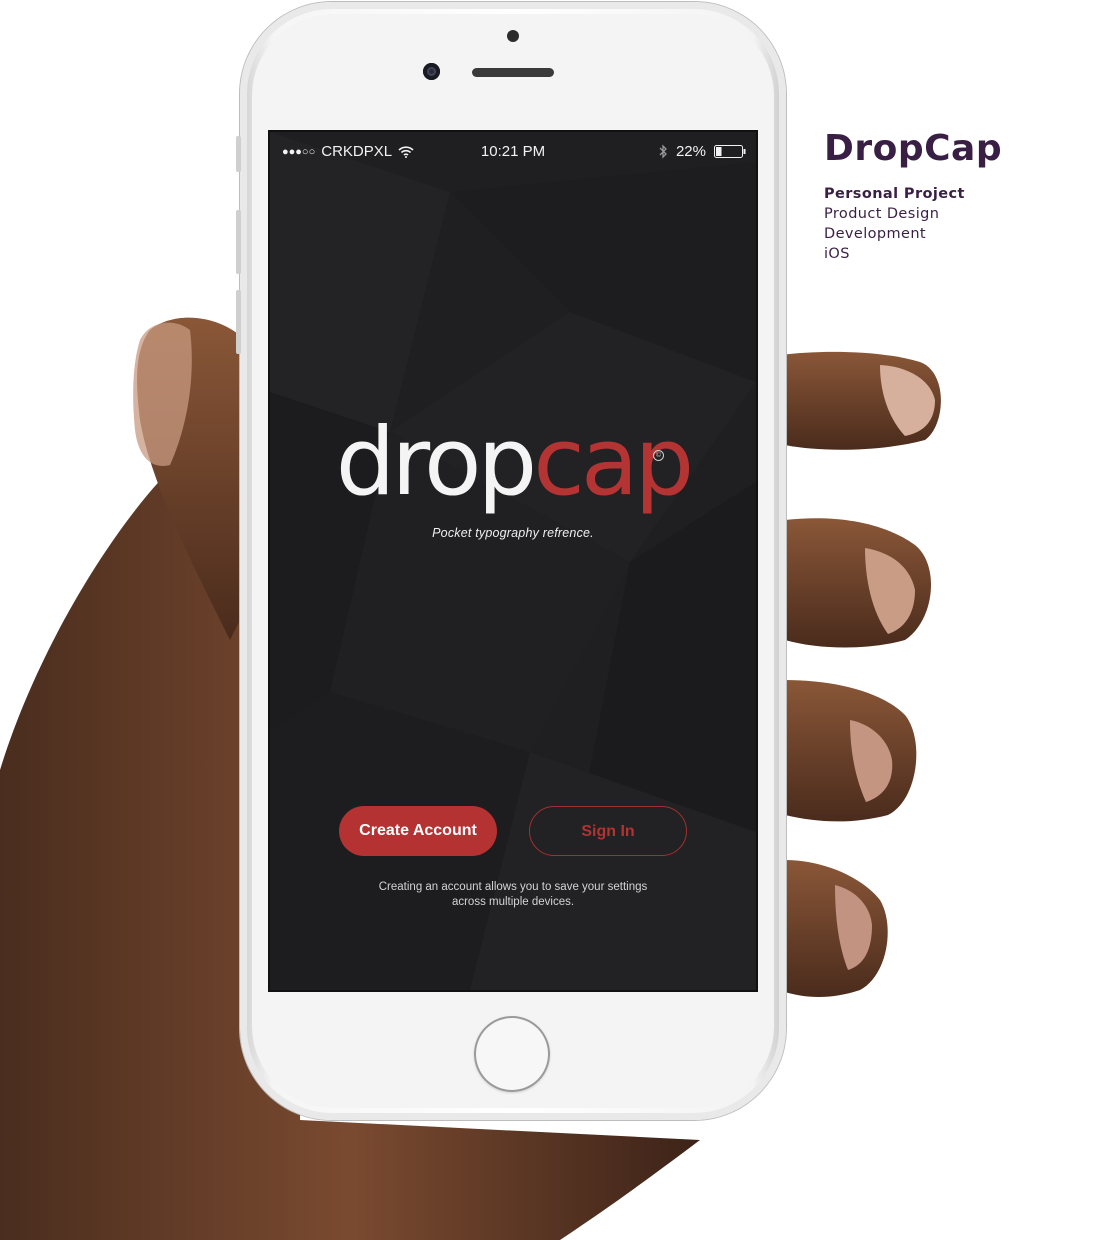 The width and height of the screenshot is (1120, 1240). Describe the element at coordinates (837, 254) in the screenshot. I see `project-tag: iOS` at that location.